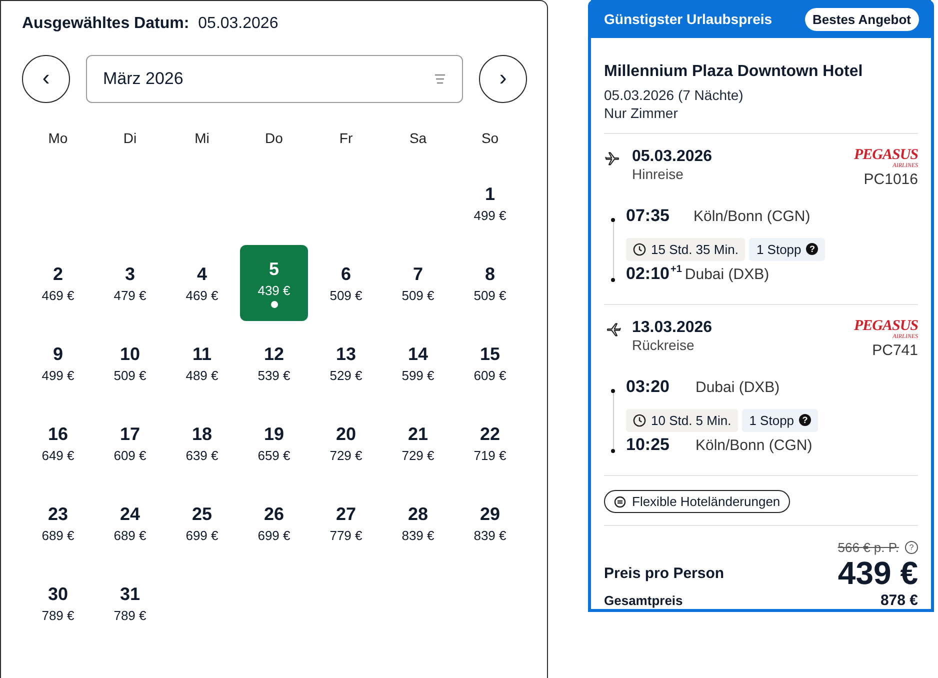 Image resolution: width=938 pixels, height=678 pixels. I want to click on day-number: 21, so click(418, 434).